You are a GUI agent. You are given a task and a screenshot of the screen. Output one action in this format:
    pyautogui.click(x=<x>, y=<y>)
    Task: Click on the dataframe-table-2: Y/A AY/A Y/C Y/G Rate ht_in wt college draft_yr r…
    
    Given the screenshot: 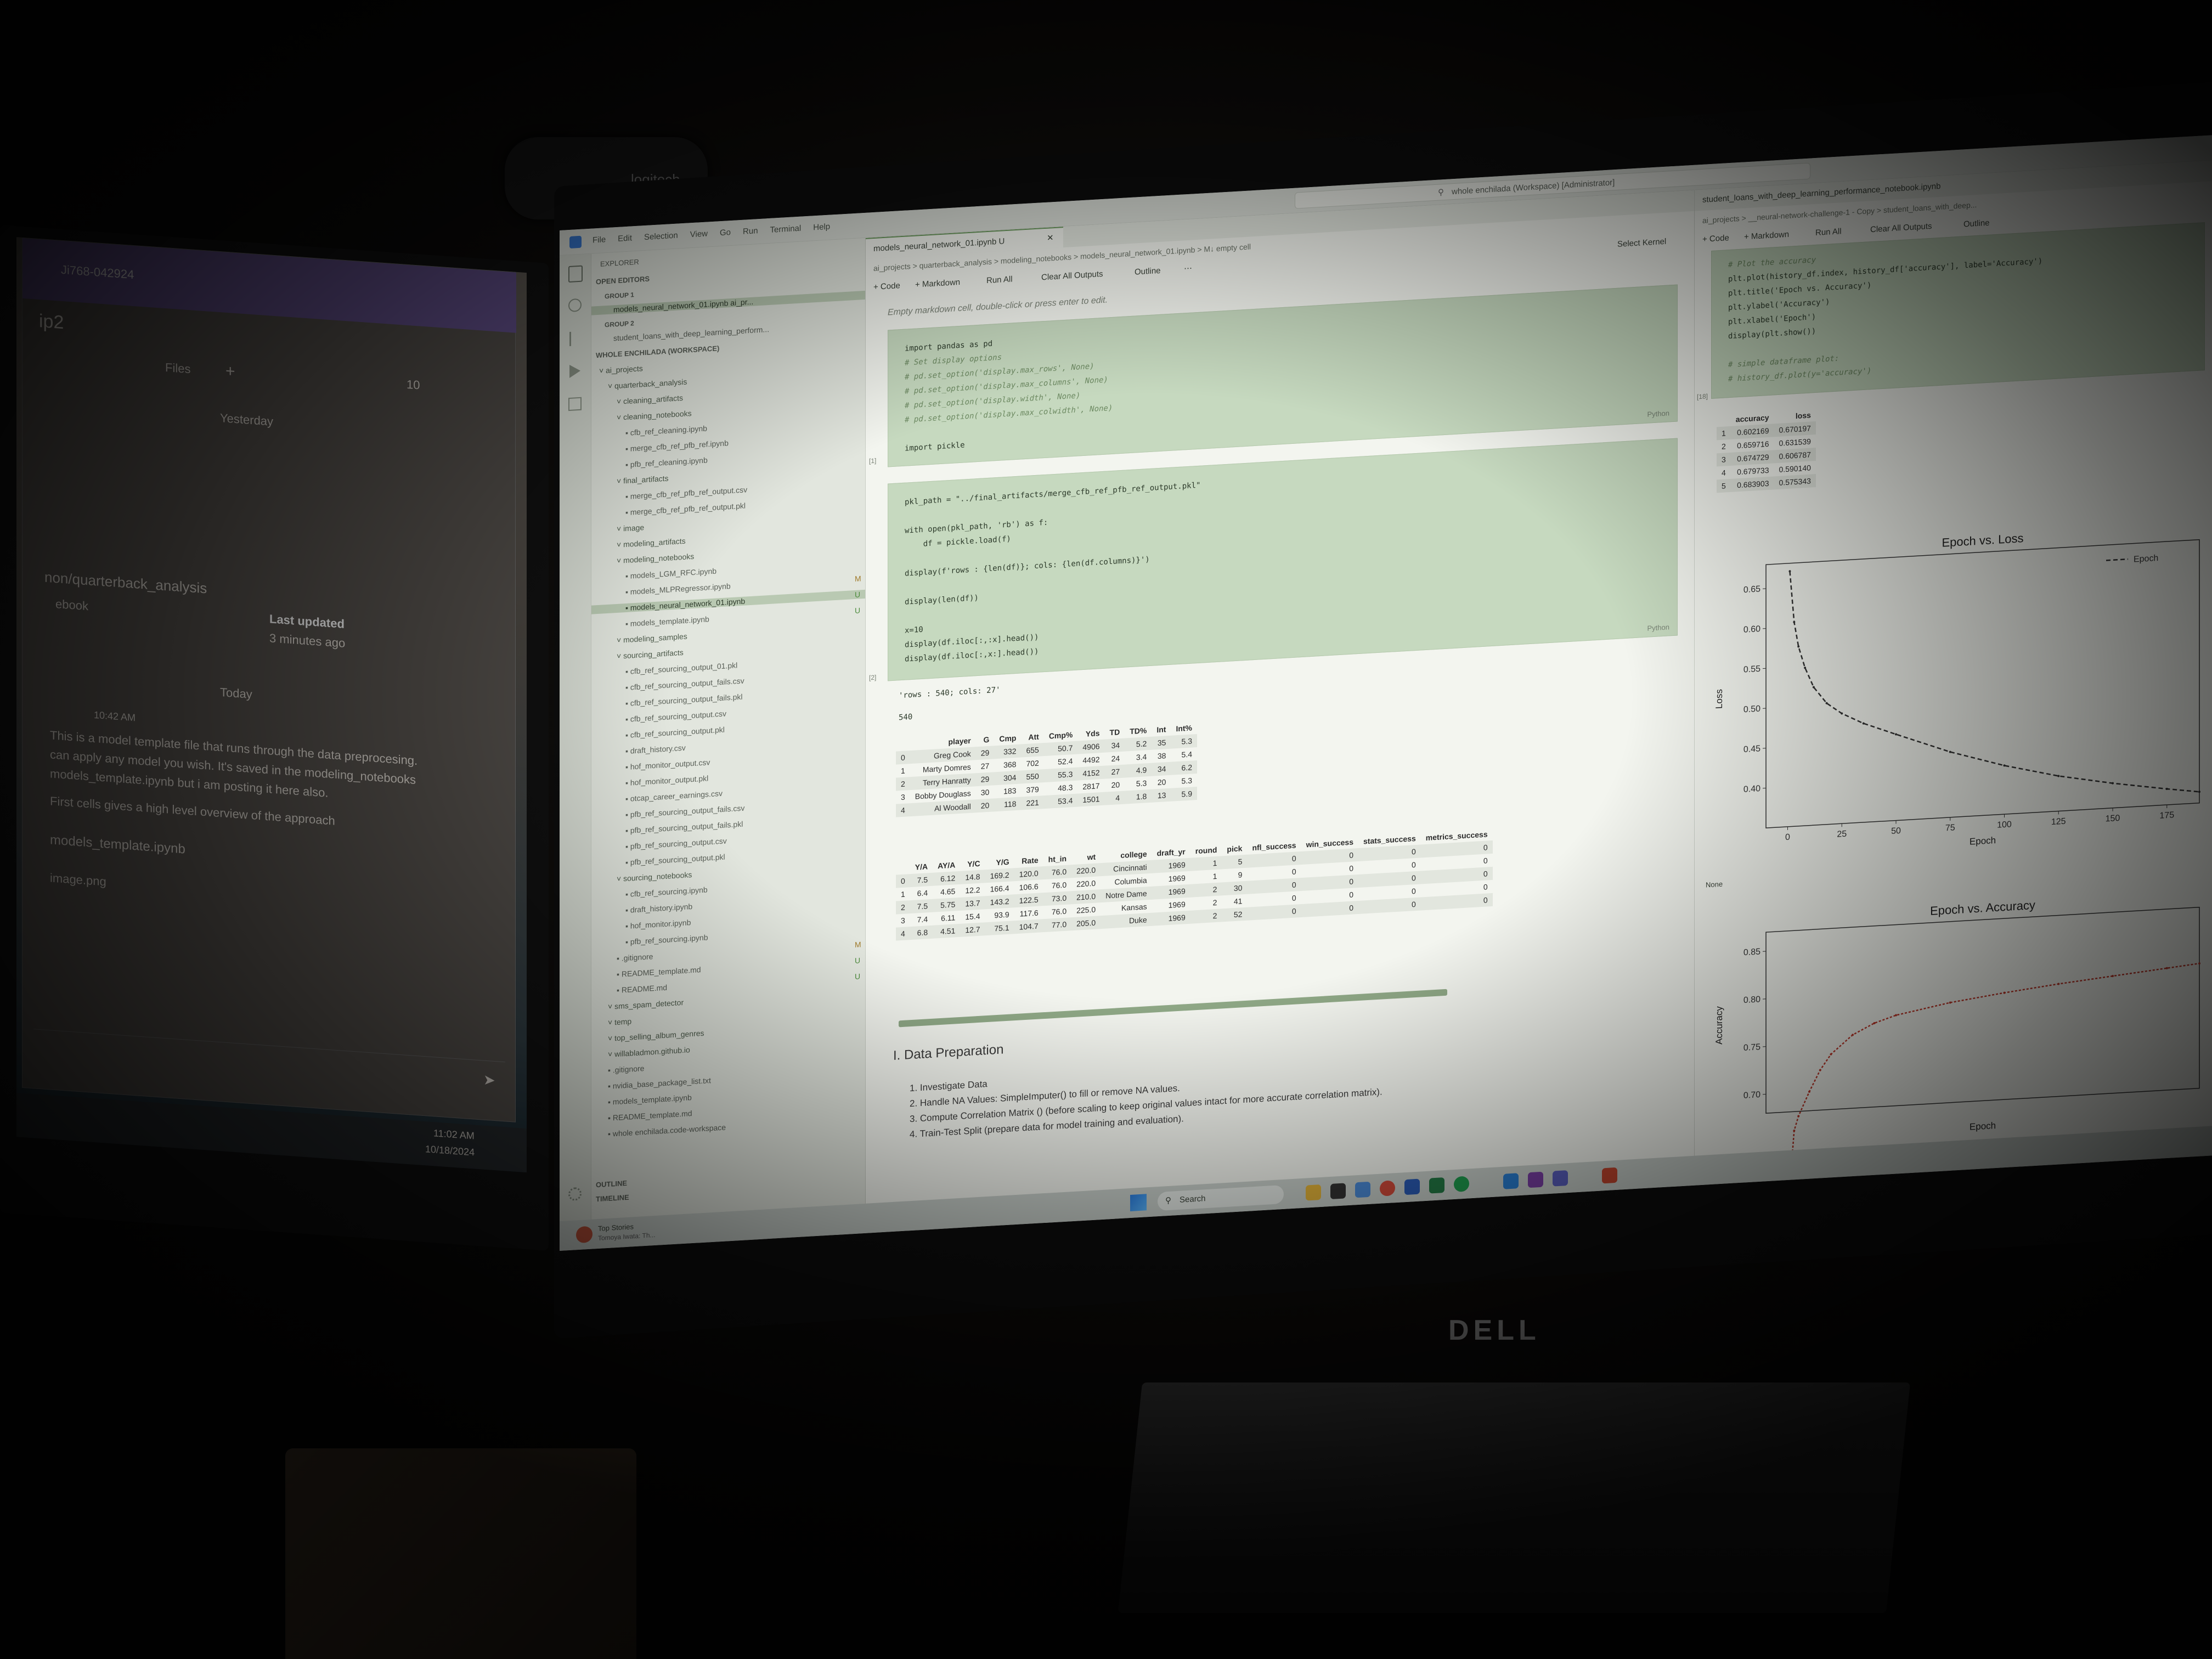 What is the action you would take?
    pyautogui.click(x=1194, y=884)
    